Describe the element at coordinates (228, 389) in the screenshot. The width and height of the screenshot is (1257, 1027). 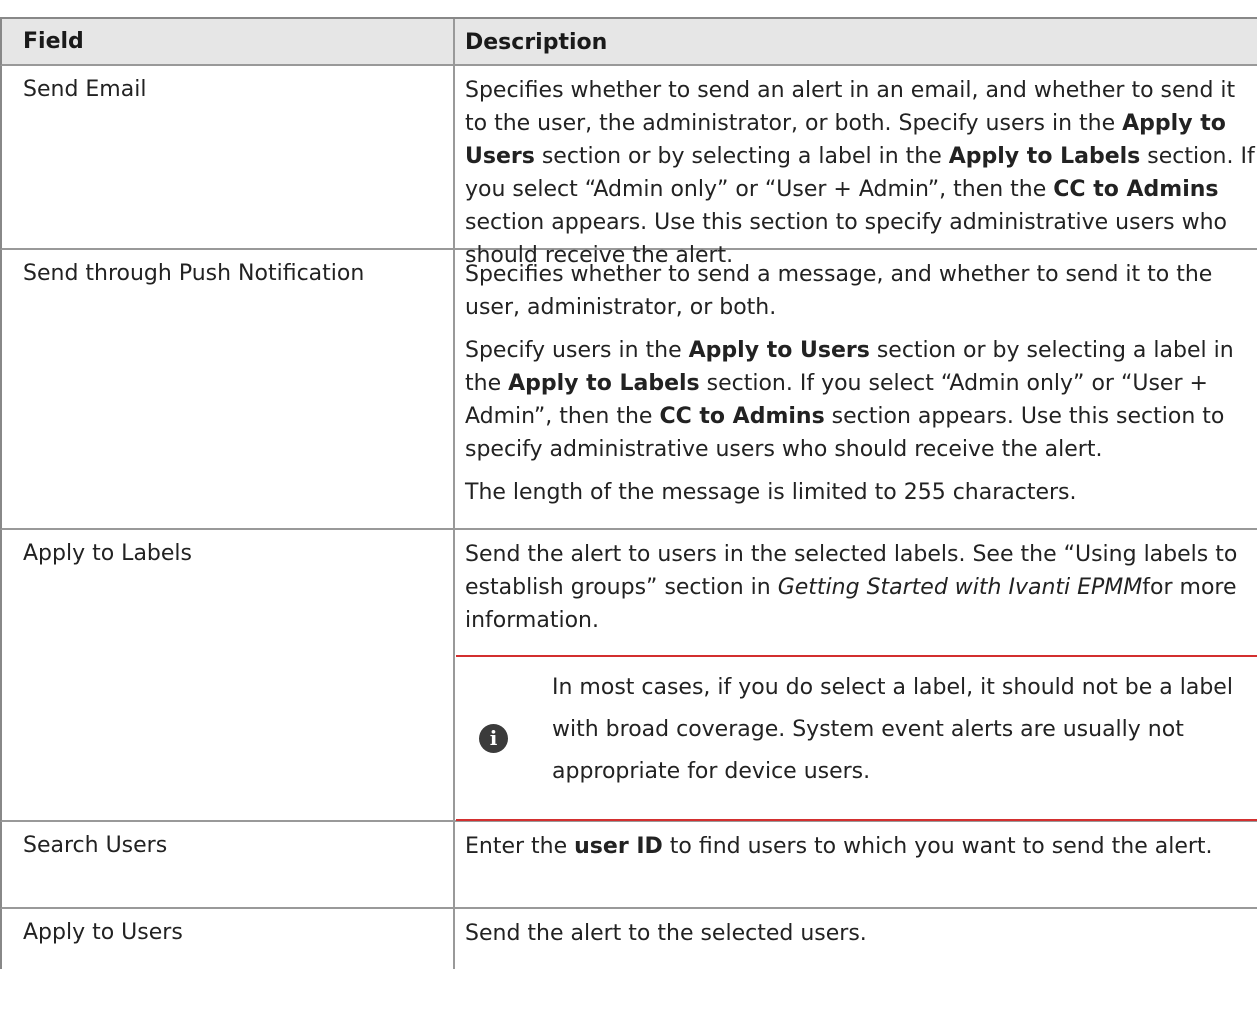
I see `field-name: Send through Push Notification` at that location.